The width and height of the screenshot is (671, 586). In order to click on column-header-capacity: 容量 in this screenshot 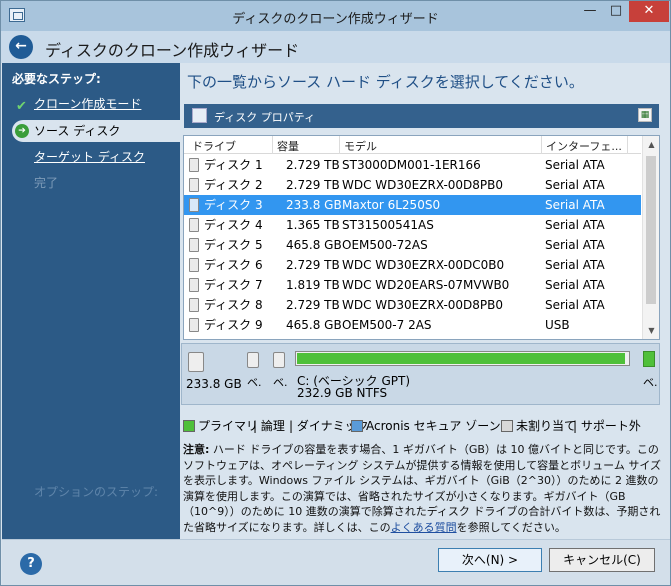, I will do `click(288, 146)`.